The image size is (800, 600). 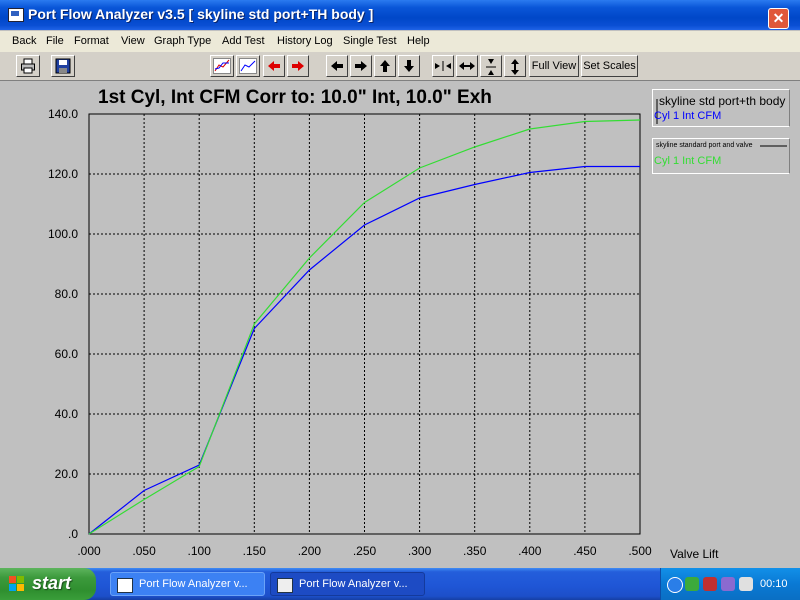 What do you see at coordinates (774, 584) in the screenshot?
I see `clock: 00:10` at bounding box center [774, 584].